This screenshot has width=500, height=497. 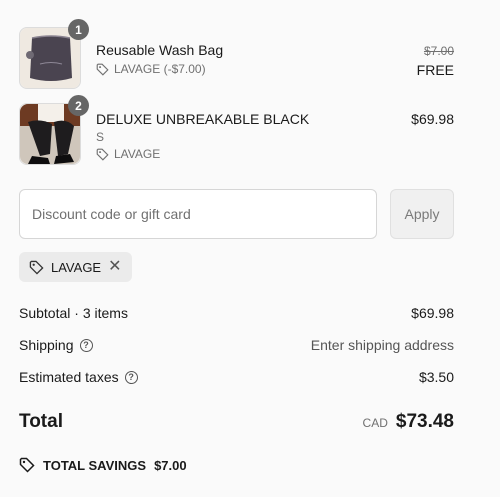 I want to click on item-discount-label: LAVAGE, so click(x=137, y=154).